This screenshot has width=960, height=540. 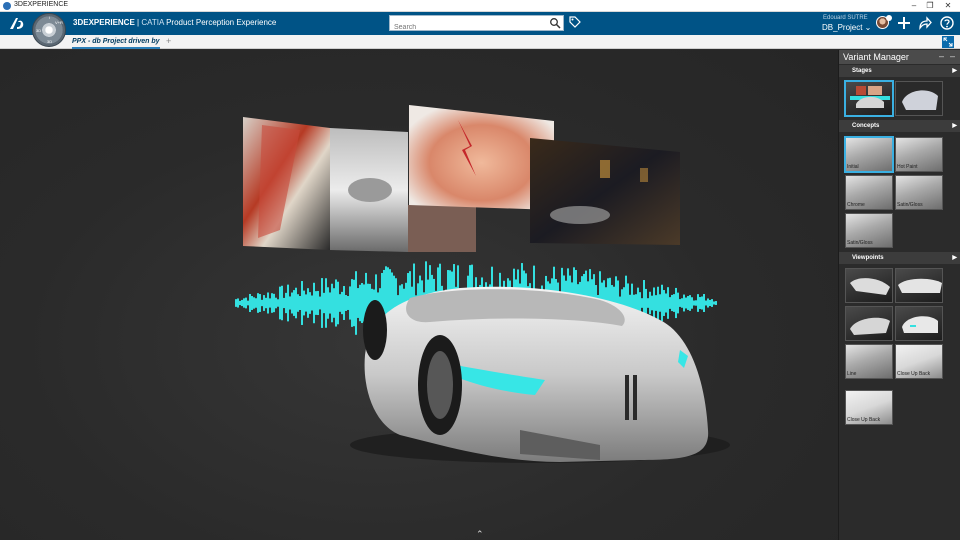 What do you see at coordinates (941, 56) in the screenshot?
I see `panel-minimize-button: –` at bounding box center [941, 56].